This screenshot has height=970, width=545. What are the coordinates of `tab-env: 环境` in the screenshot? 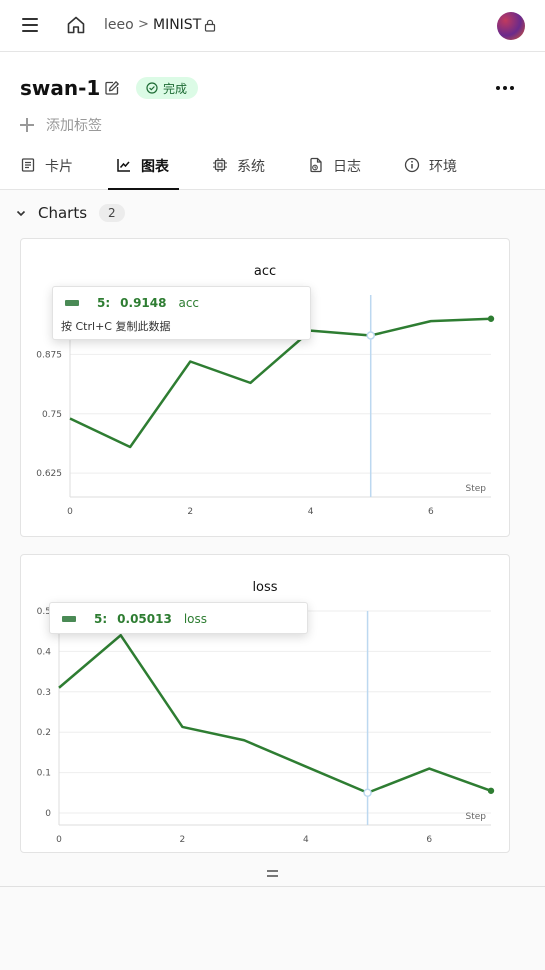 It's located at (430, 173).